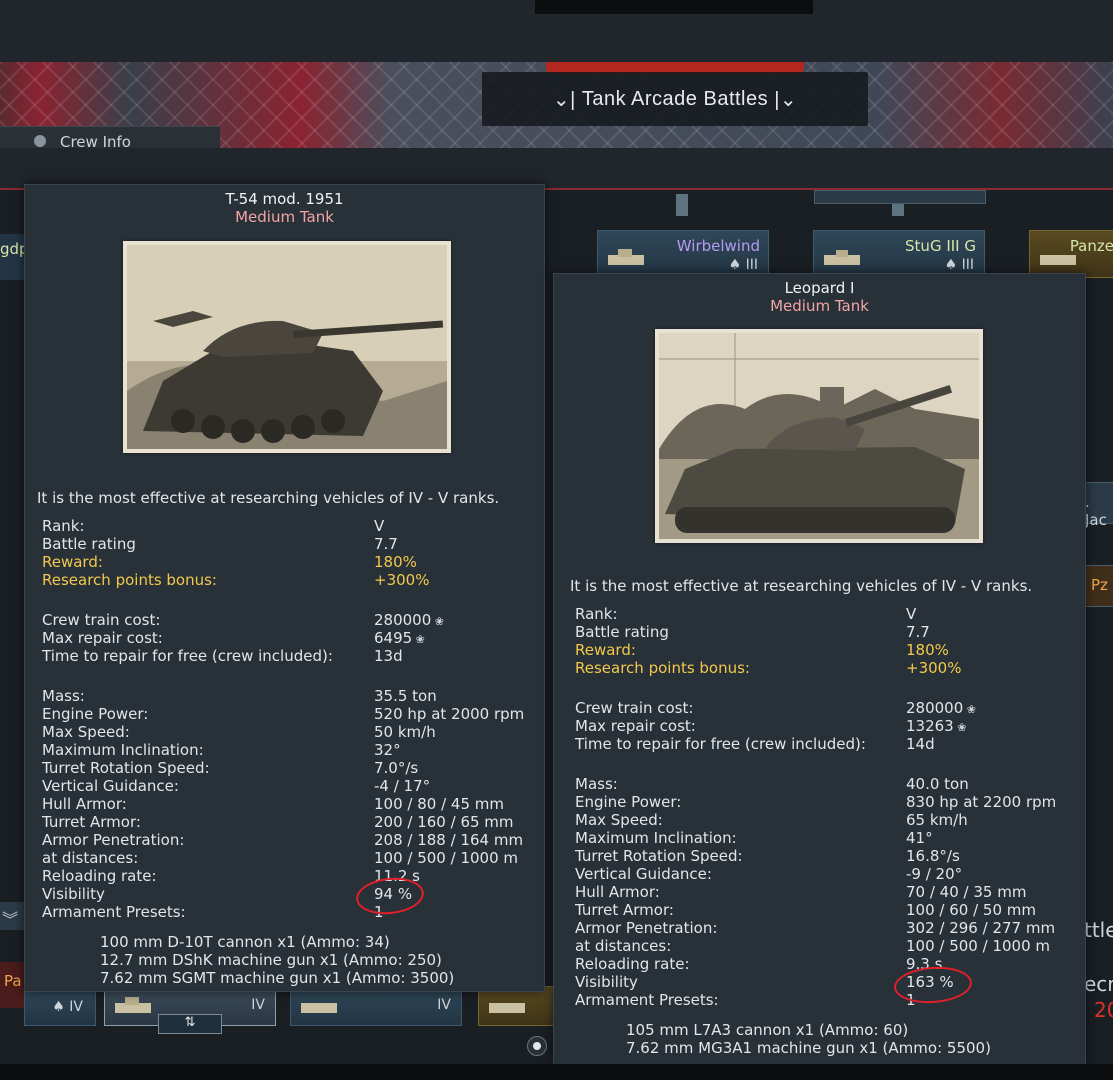 The height and width of the screenshot is (1080, 1113). I want to click on vehicle-name: StuG III G, so click(940, 246).